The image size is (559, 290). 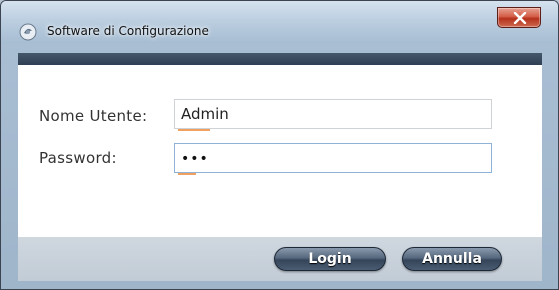 I want to click on app-logo-icon, so click(x=28, y=32).